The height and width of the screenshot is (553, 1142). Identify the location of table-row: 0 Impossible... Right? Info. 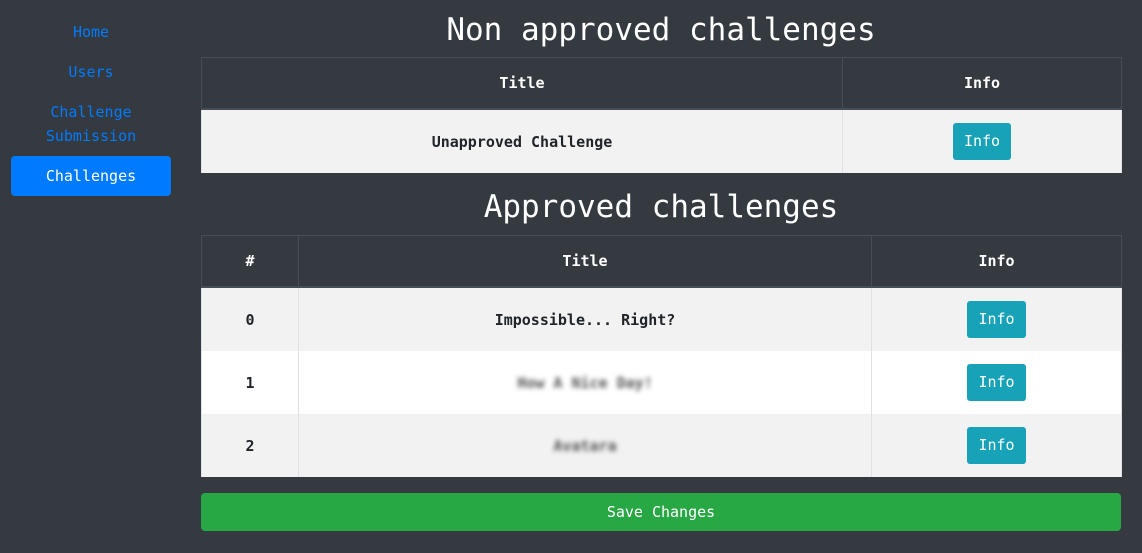
(661, 319).